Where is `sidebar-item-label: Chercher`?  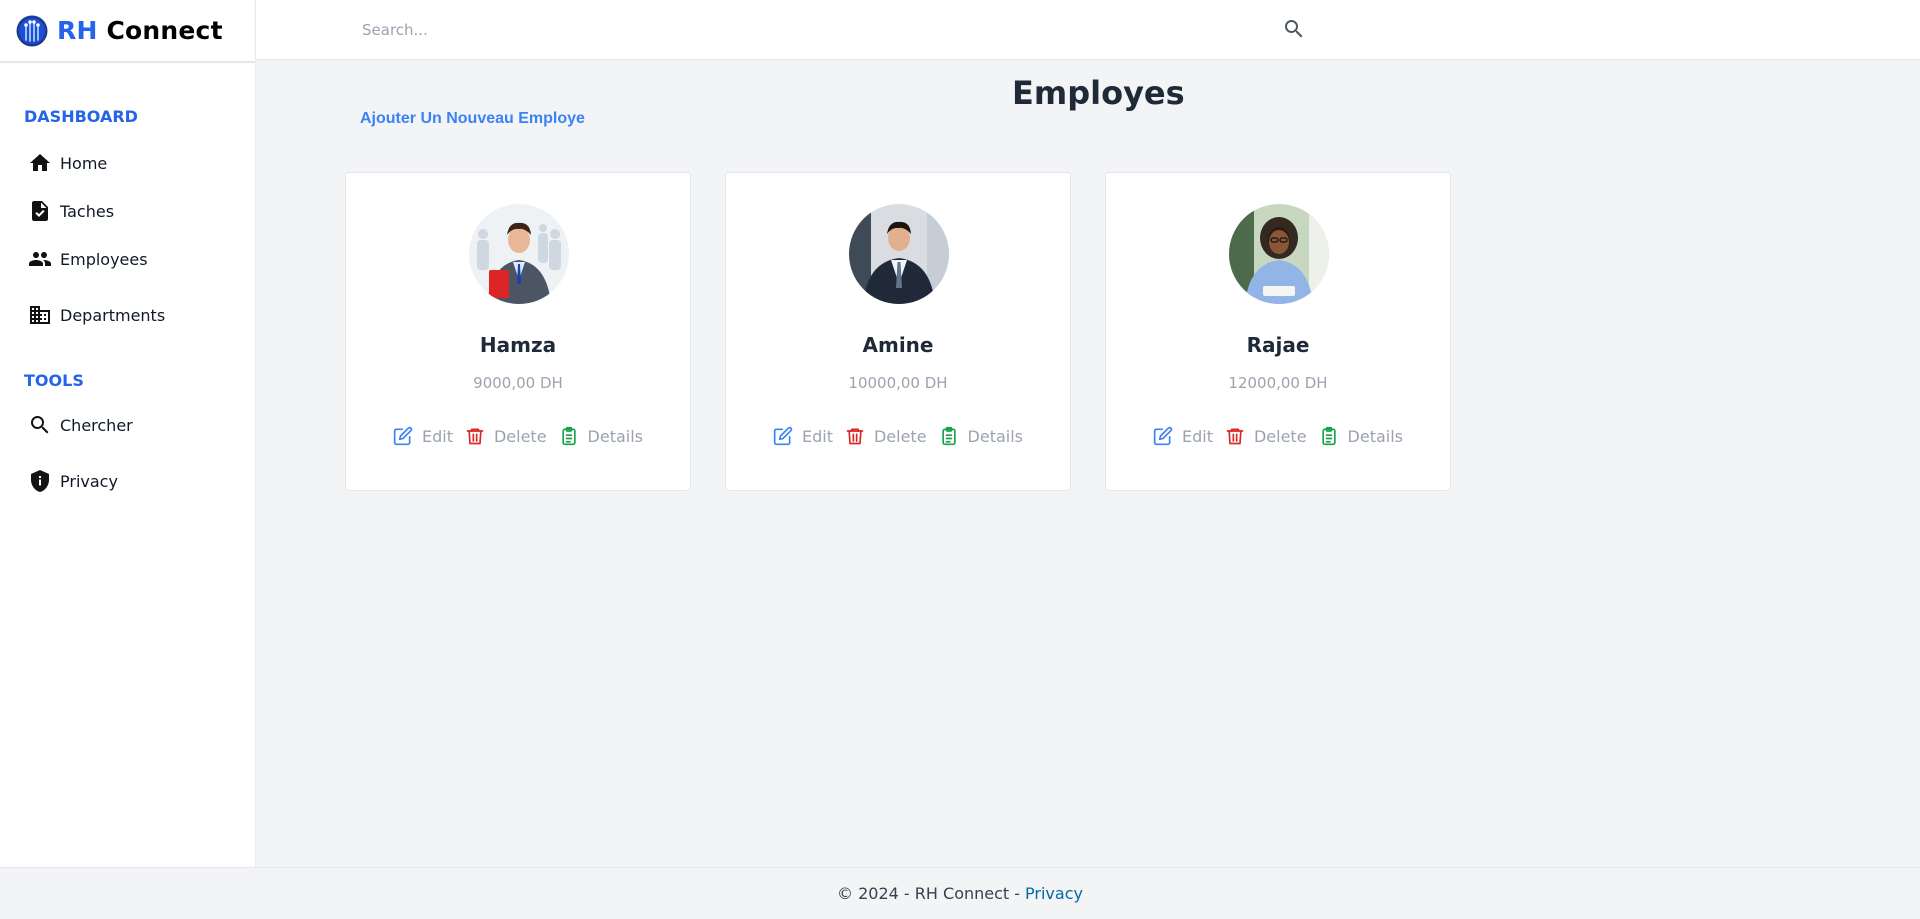 sidebar-item-label: Chercher is located at coordinates (96, 425).